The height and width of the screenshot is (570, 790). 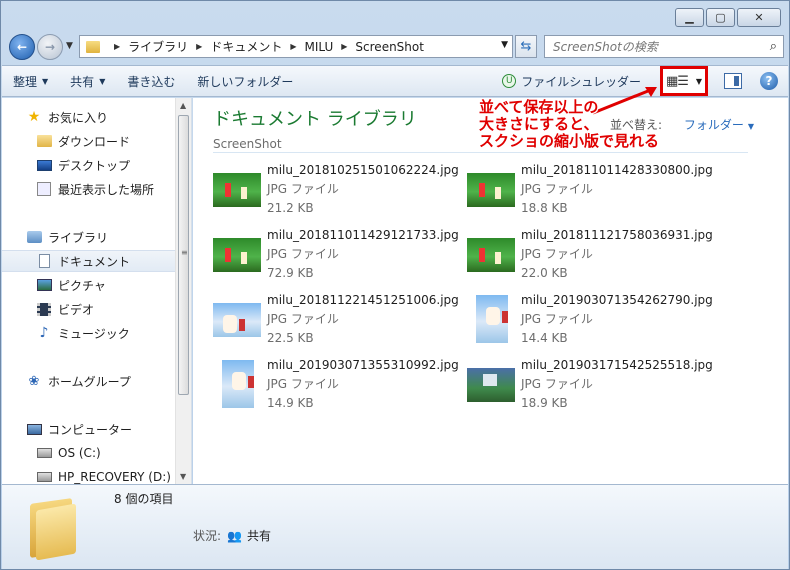 I want to click on nav-label: ミュージック, so click(x=94, y=333).